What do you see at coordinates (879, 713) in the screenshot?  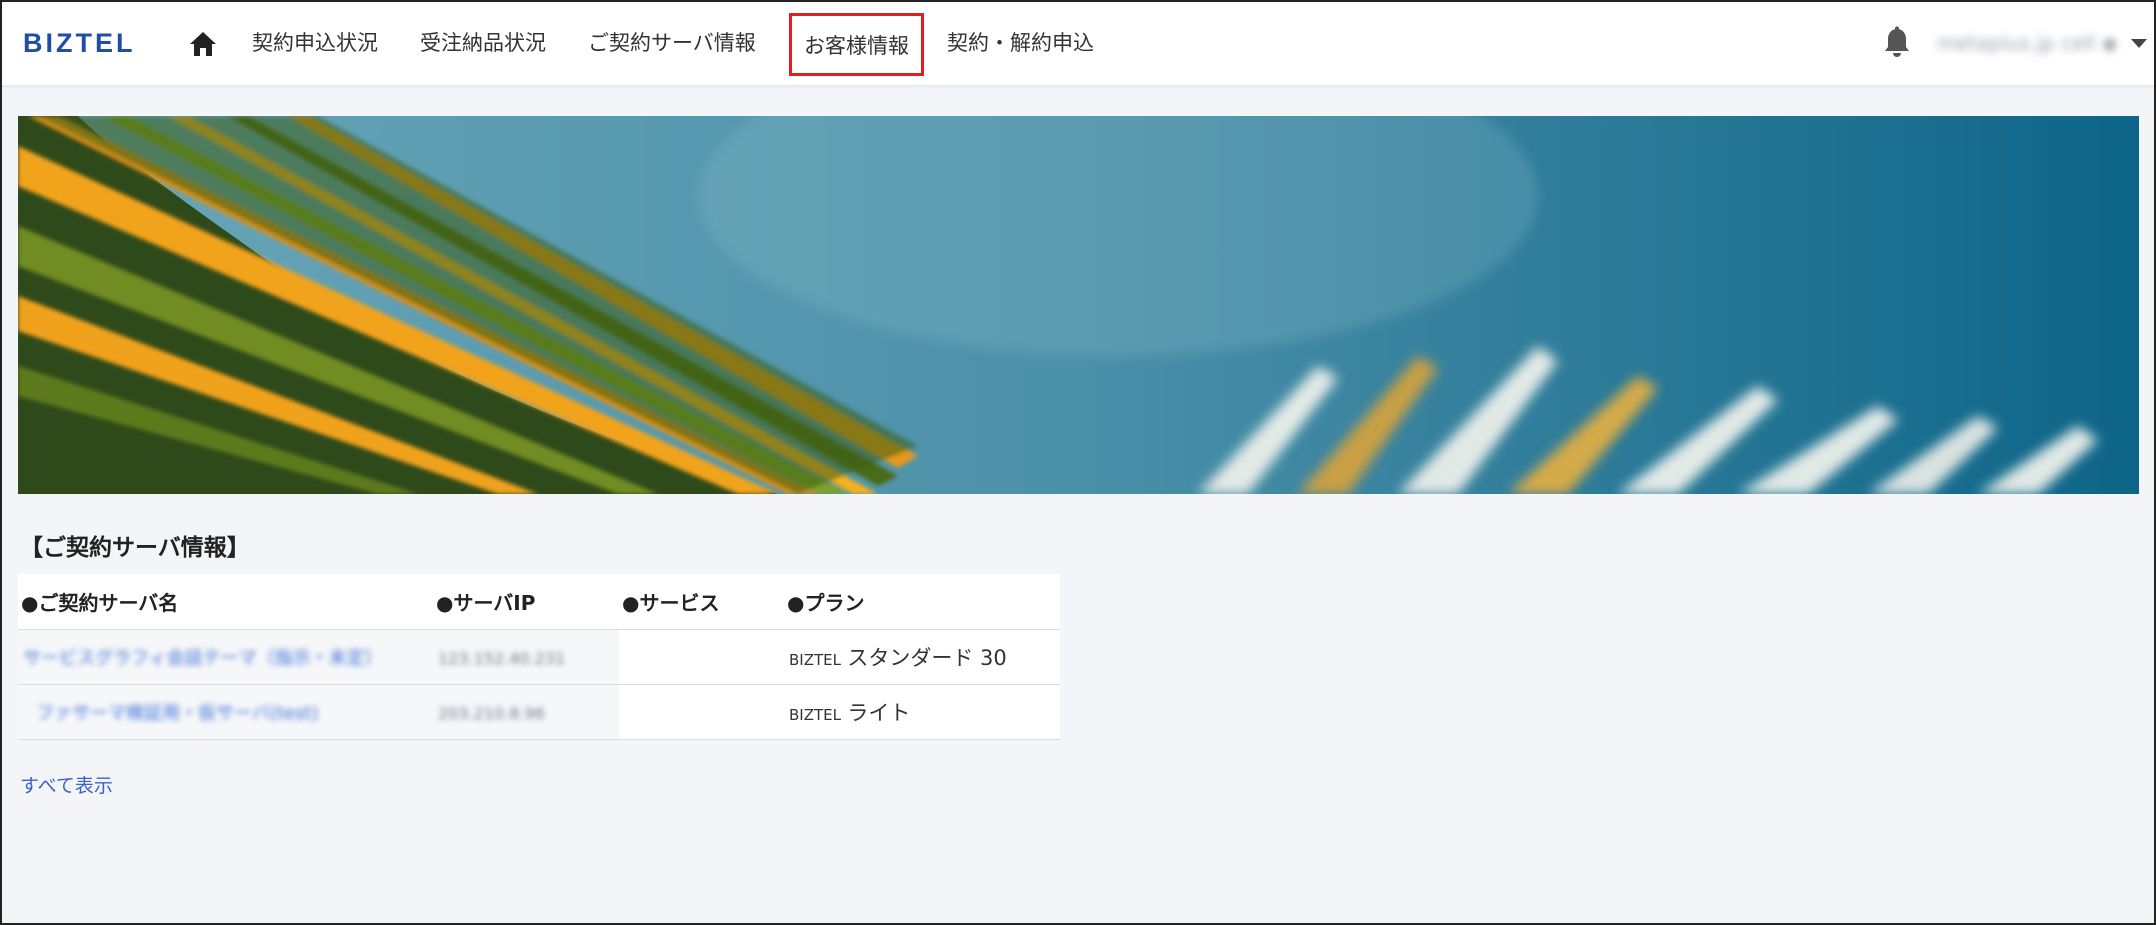 I see `plan-name: ライト` at bounding box center [879, 713].